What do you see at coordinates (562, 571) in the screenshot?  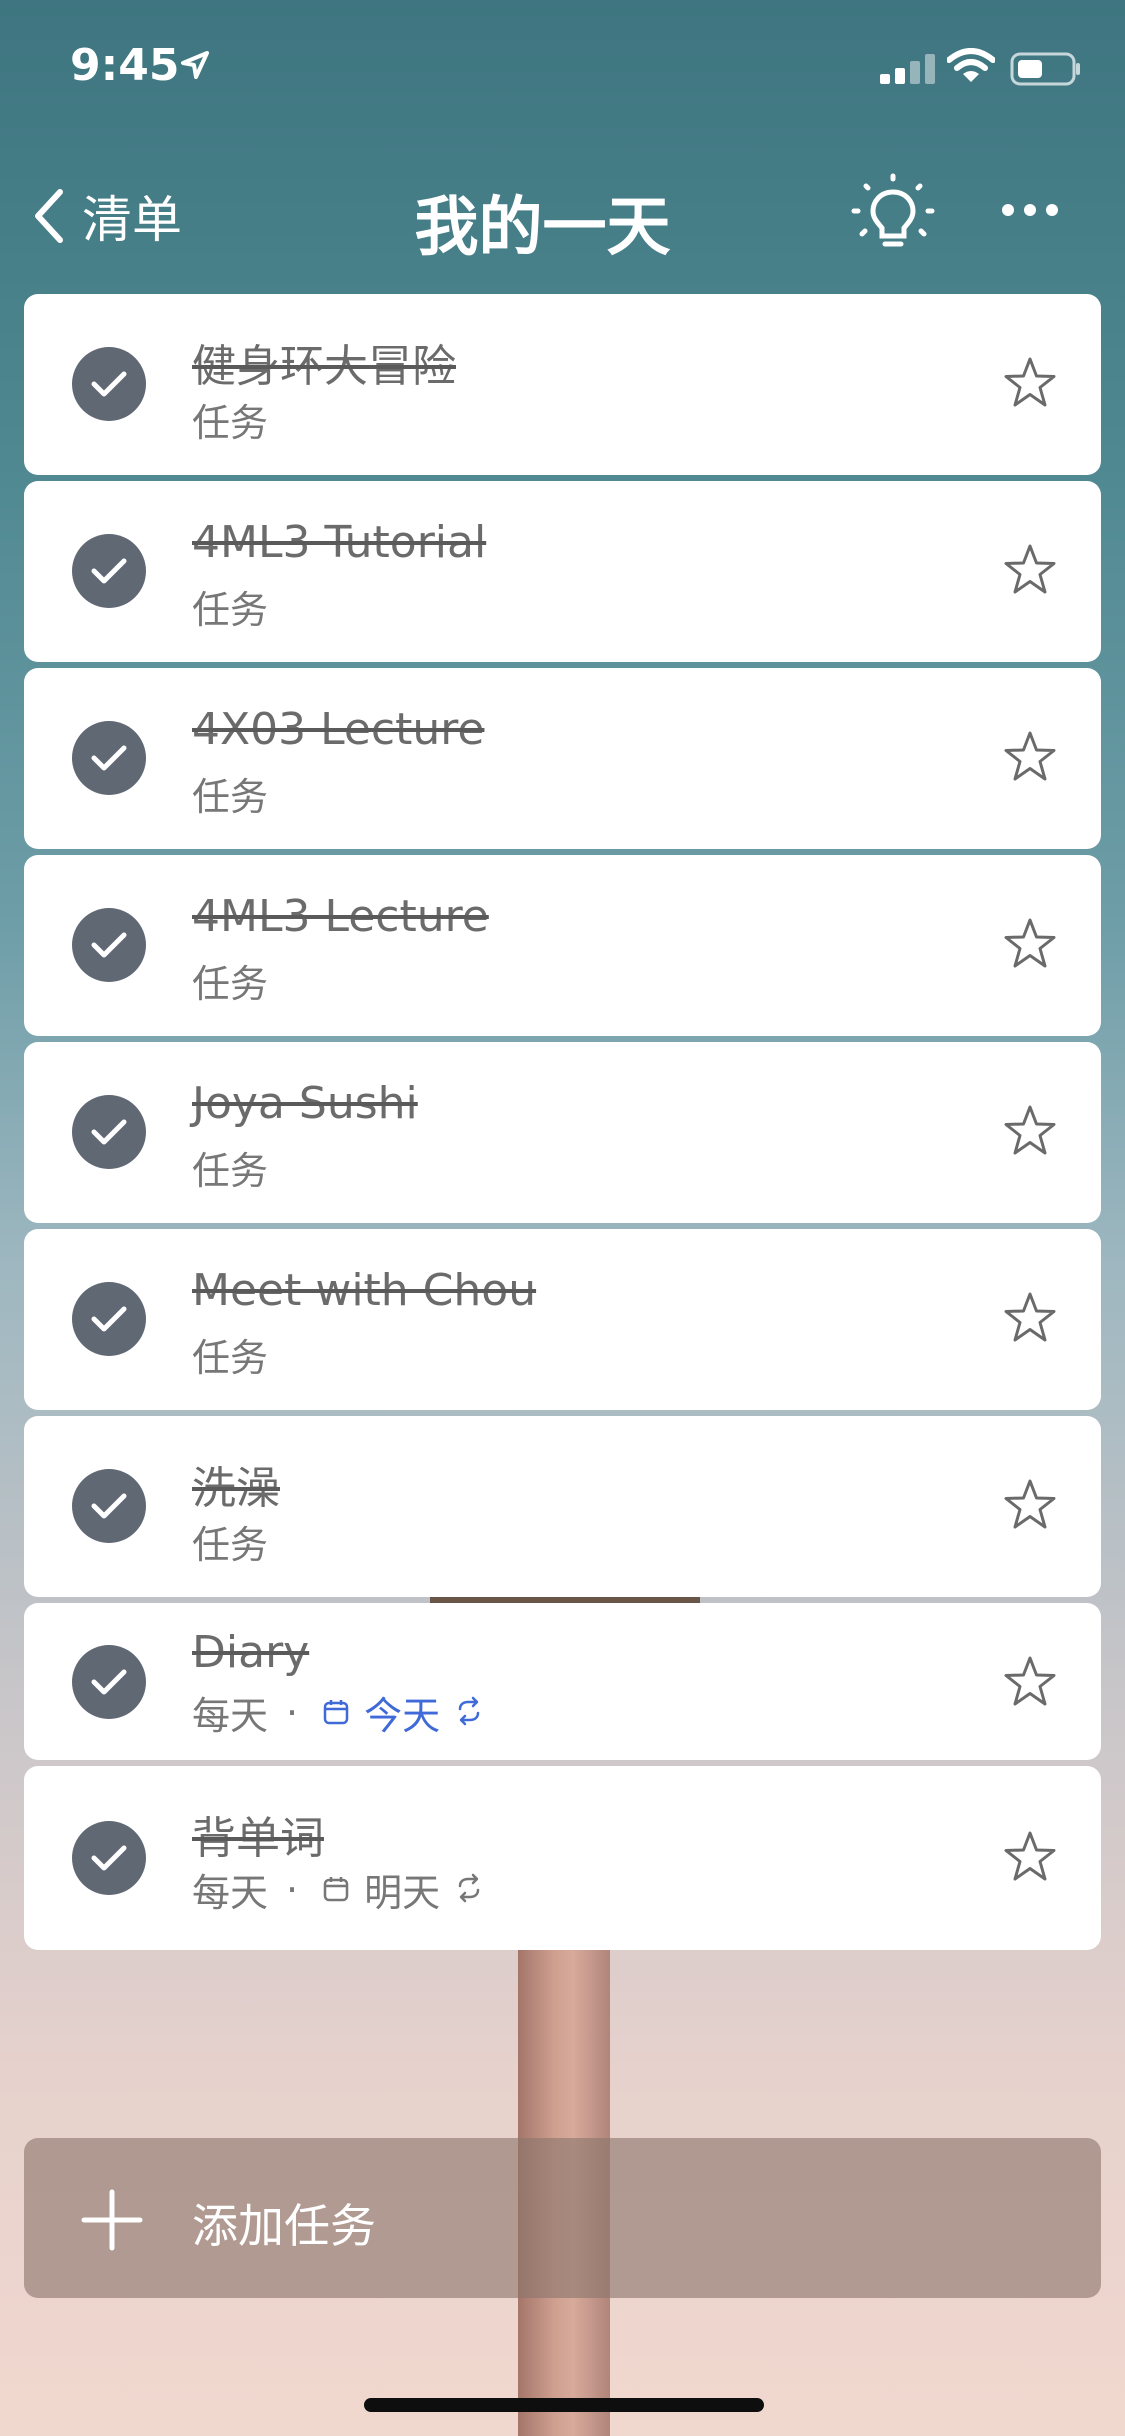 I see `task-item: 4ML3 Tutorial 任务` at bounding box center [562, 571].